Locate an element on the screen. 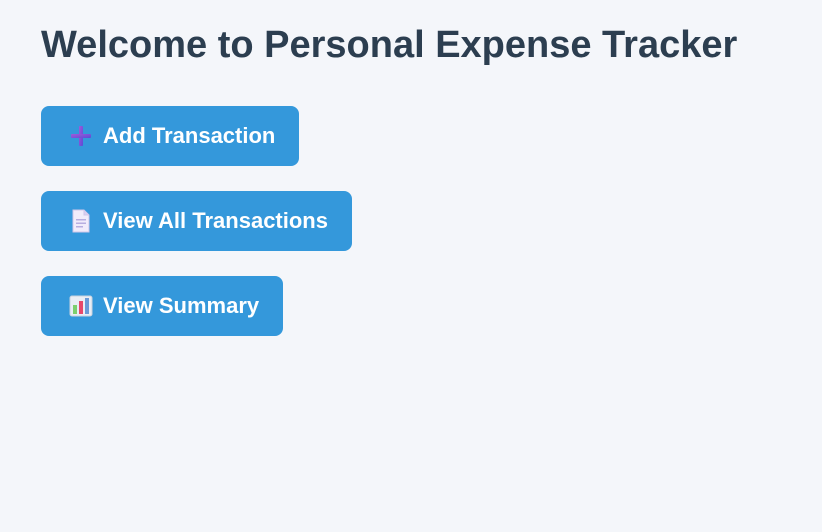  plus-icon is located at coordinates (81, 136).